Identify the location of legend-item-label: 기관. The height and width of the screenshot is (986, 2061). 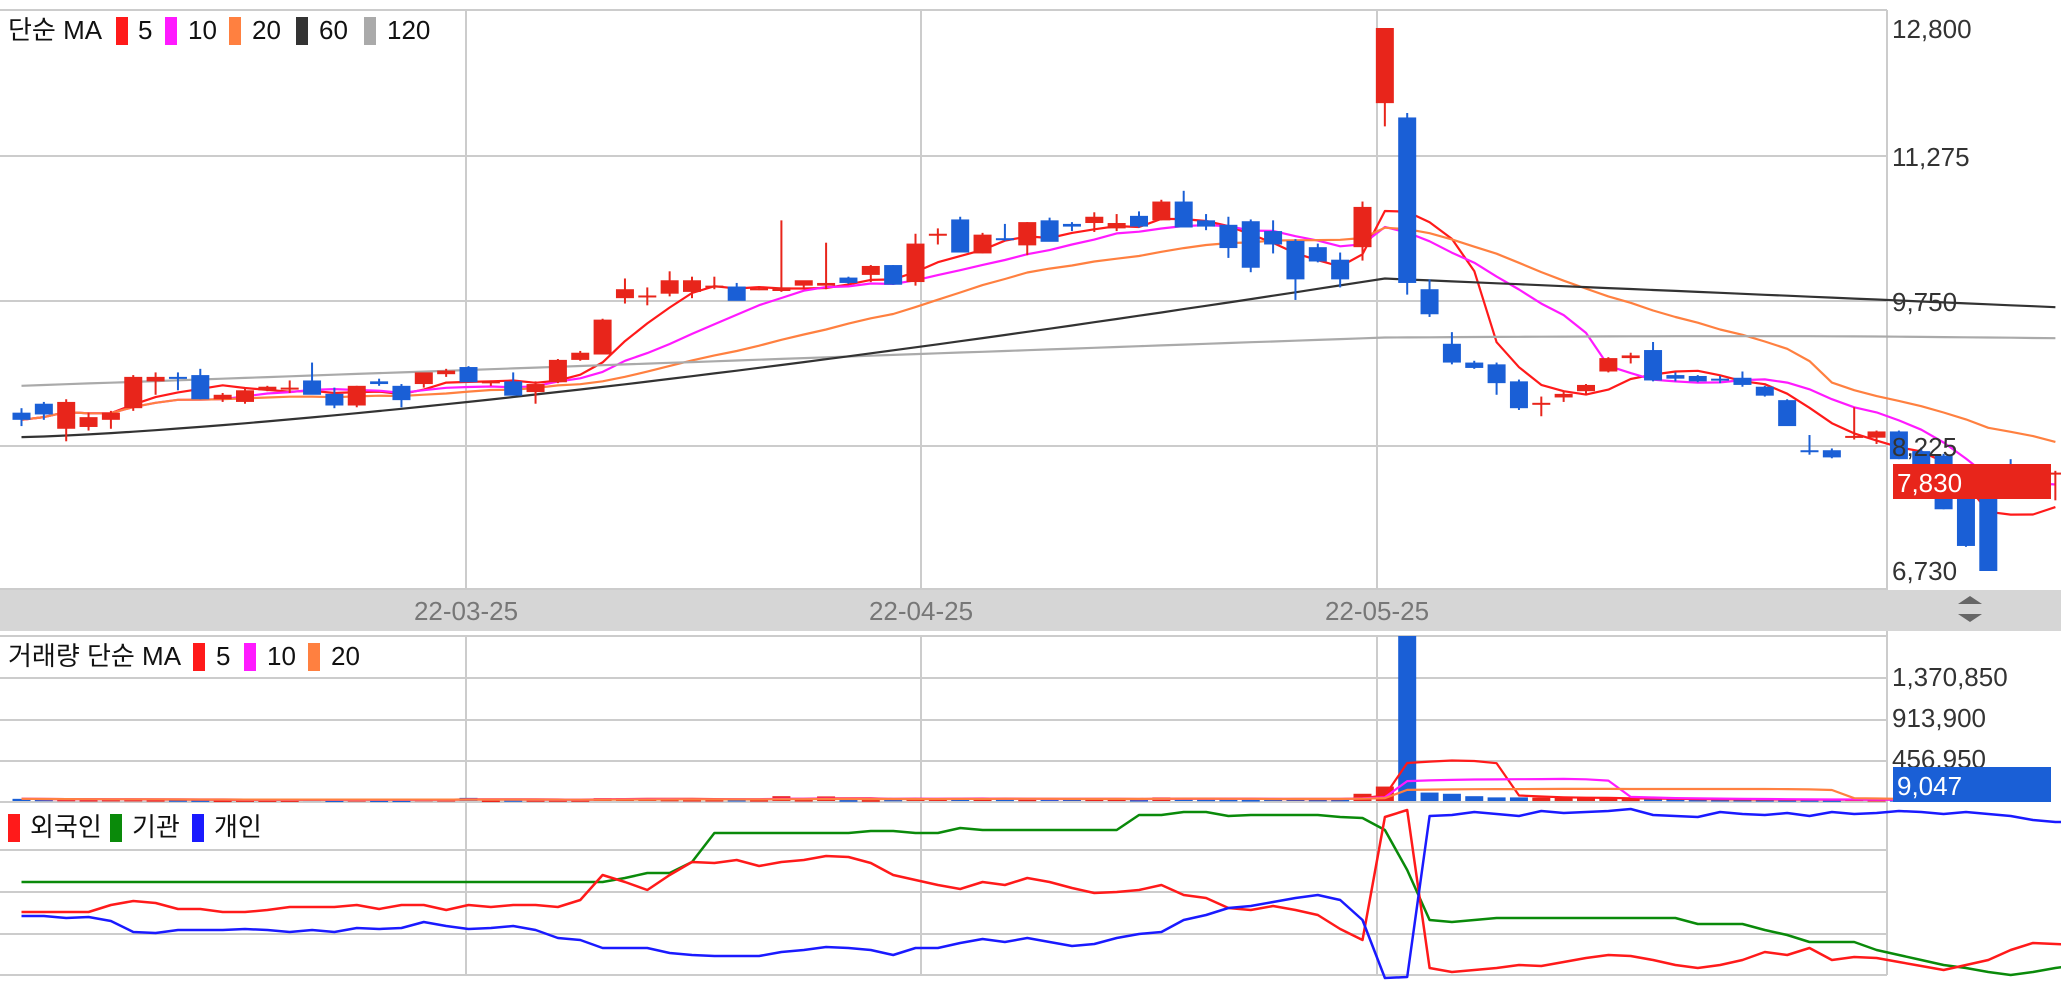
(156, 827).